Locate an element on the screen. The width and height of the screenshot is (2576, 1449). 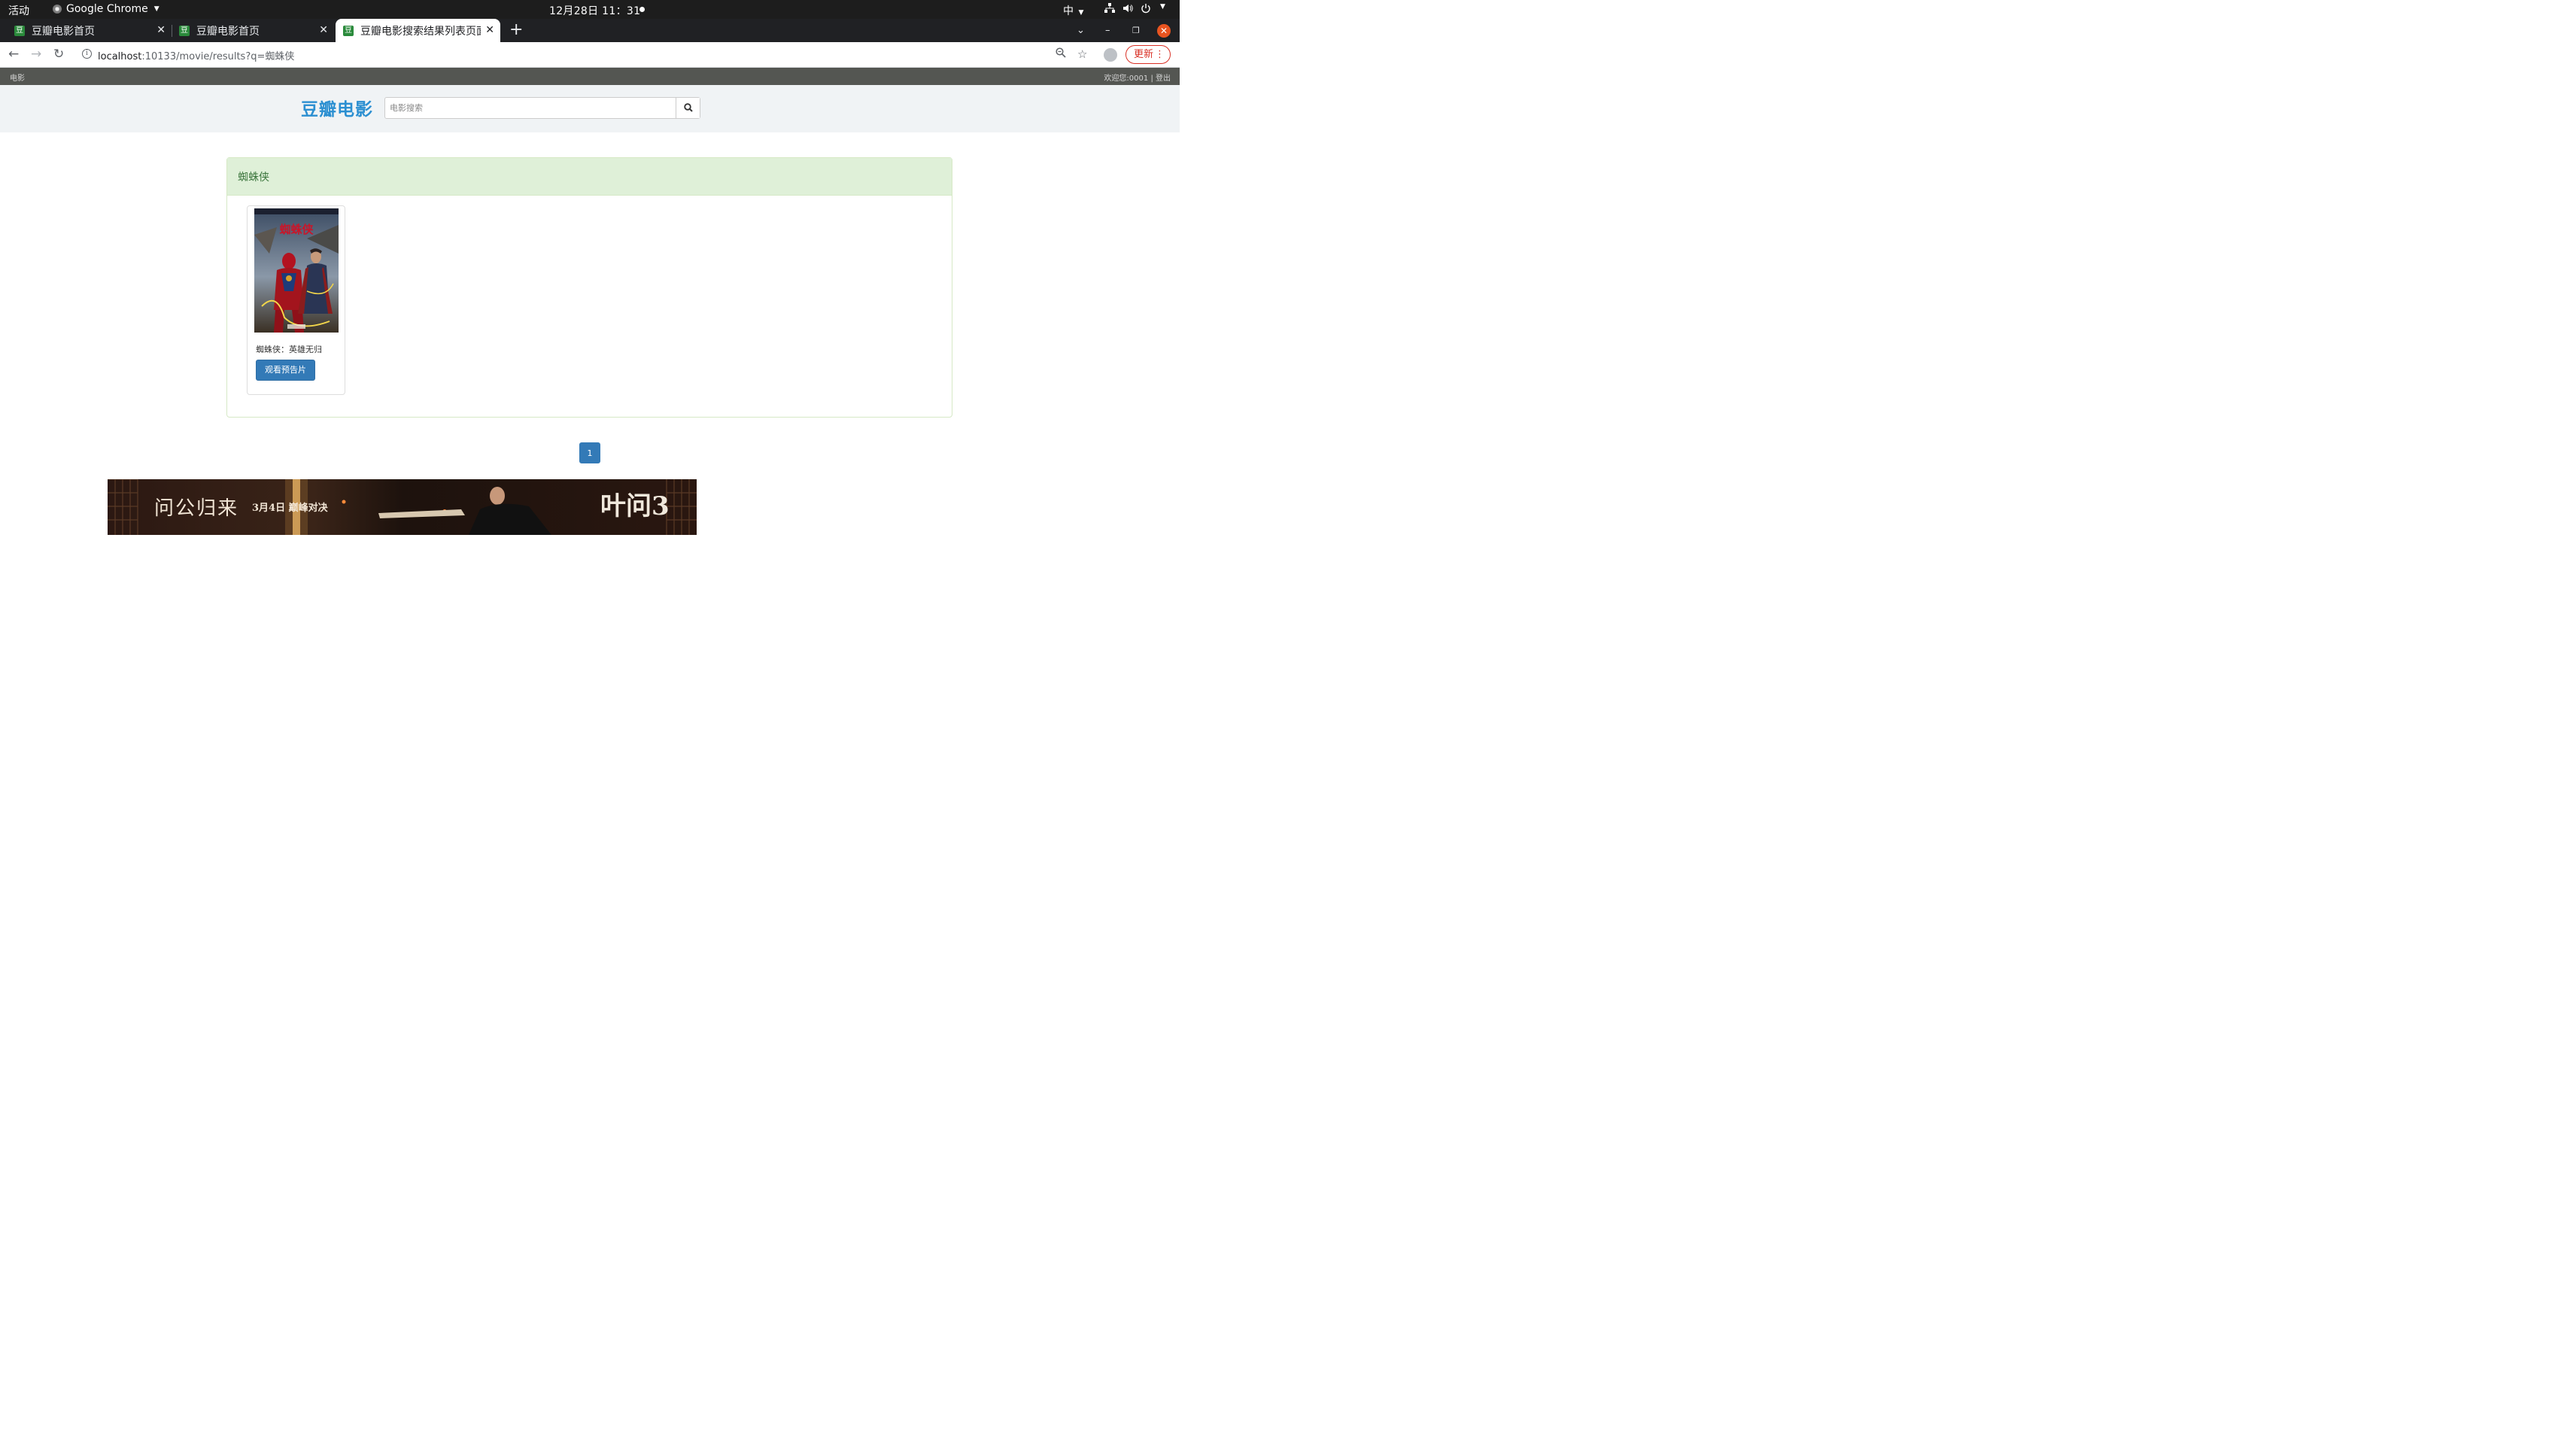
power-icon is located at coordinates (1146, 10).